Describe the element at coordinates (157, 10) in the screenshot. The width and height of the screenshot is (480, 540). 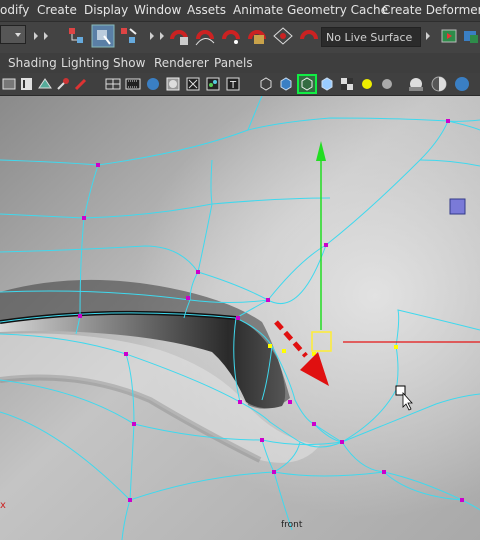
I see `menu-window: Window` at that location.